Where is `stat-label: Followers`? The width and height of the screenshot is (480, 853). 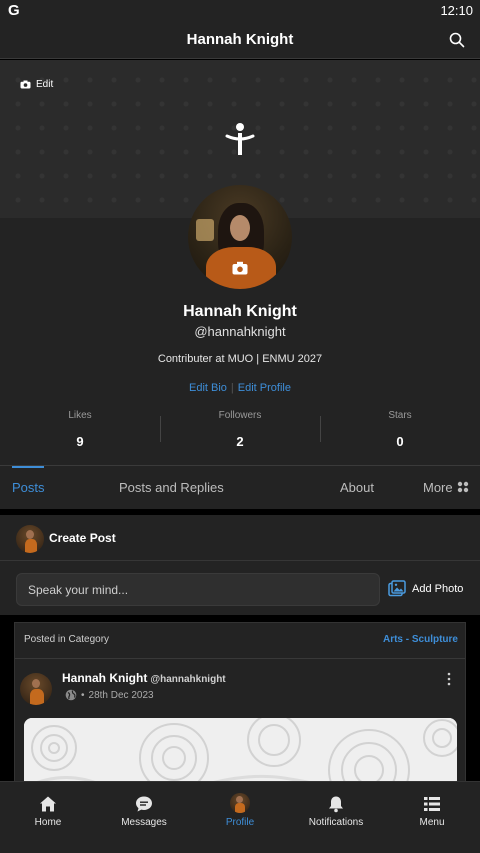
stat-label: Followers is located at coordinates (240, 415).